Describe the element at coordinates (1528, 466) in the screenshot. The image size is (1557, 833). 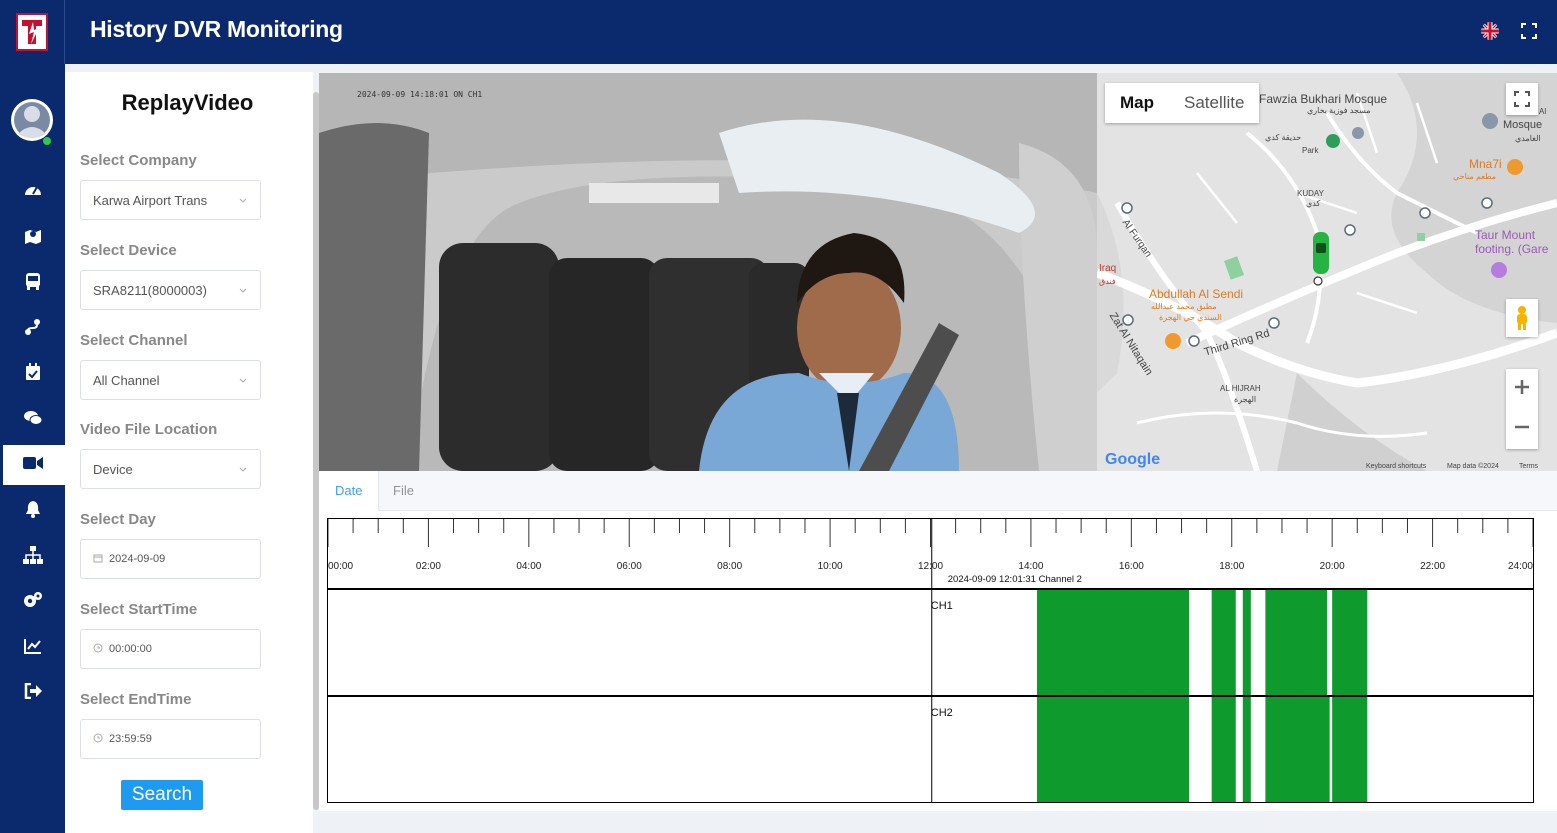
I see `map-terms-link: Terms` at that location.